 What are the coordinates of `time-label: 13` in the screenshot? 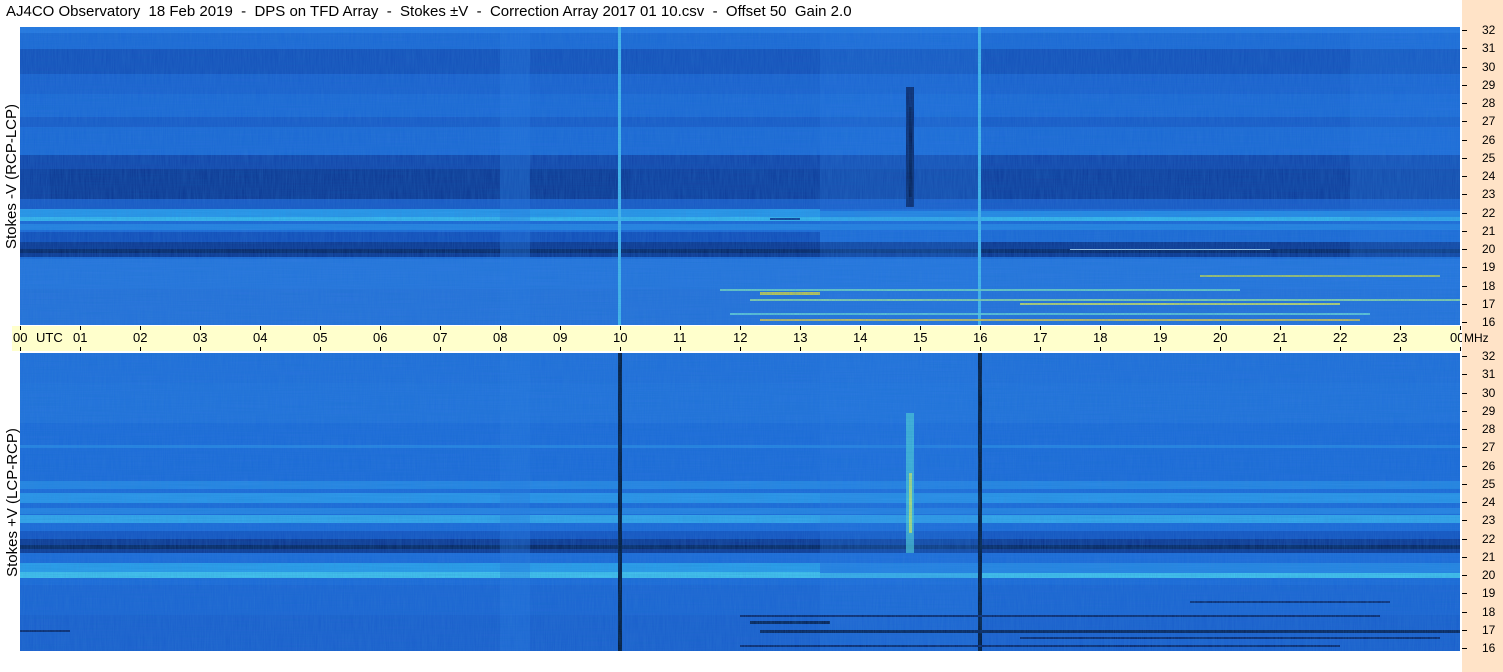 It's located at (800, 337).